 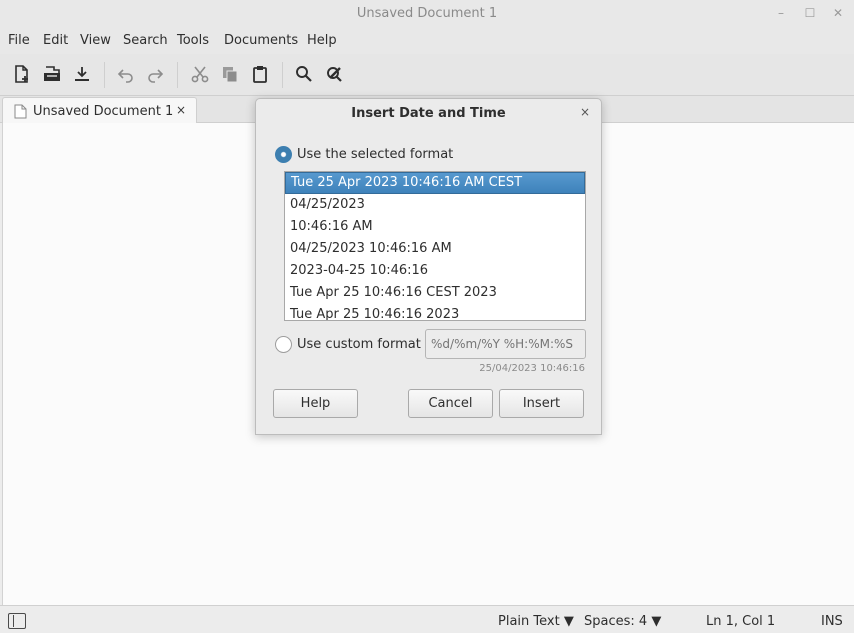 What do you see at coordinates (427, 619) in the screenshot?
I see `status-bar: Plain Text ▼ Spaces: 4 ▼ Ln 1, Col 1 INS` at bounding box center [427, 619].